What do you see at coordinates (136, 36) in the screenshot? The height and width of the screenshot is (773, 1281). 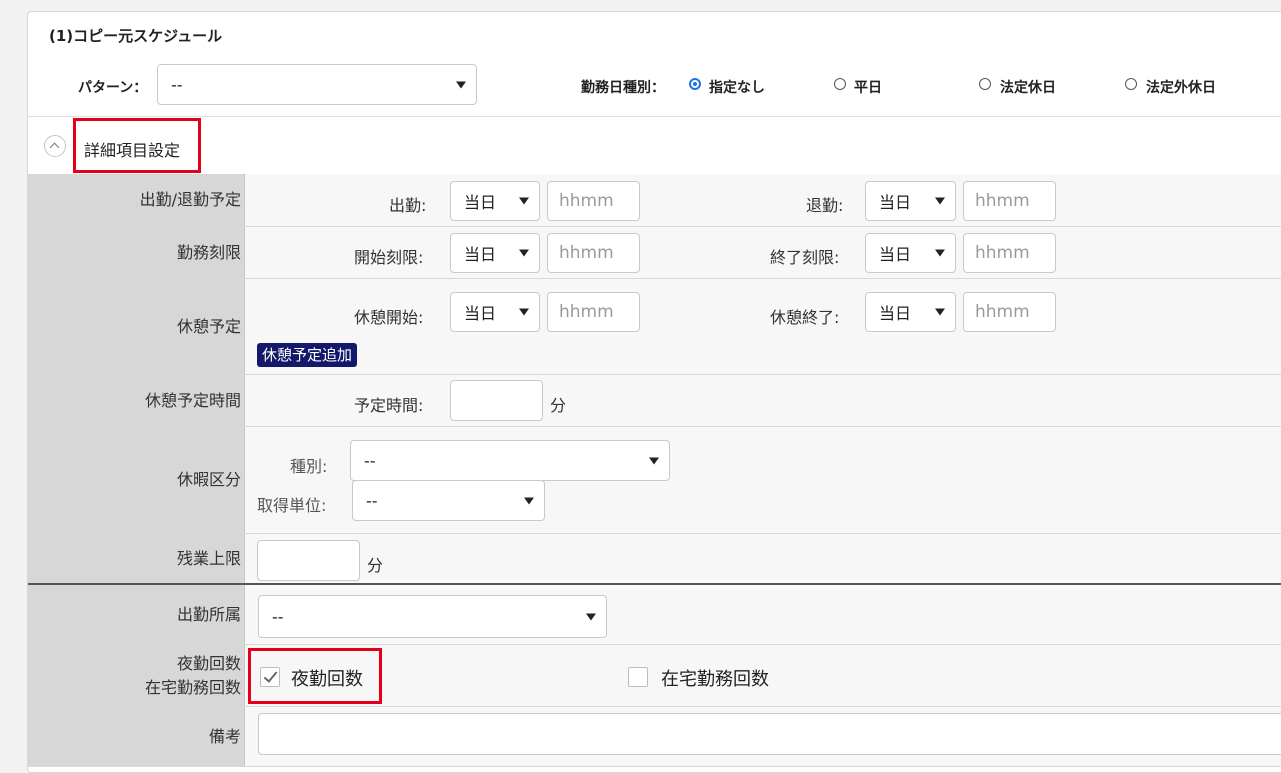 I see `section-title: (1)コピー元スケジュール` at bounding box center [136, 36].